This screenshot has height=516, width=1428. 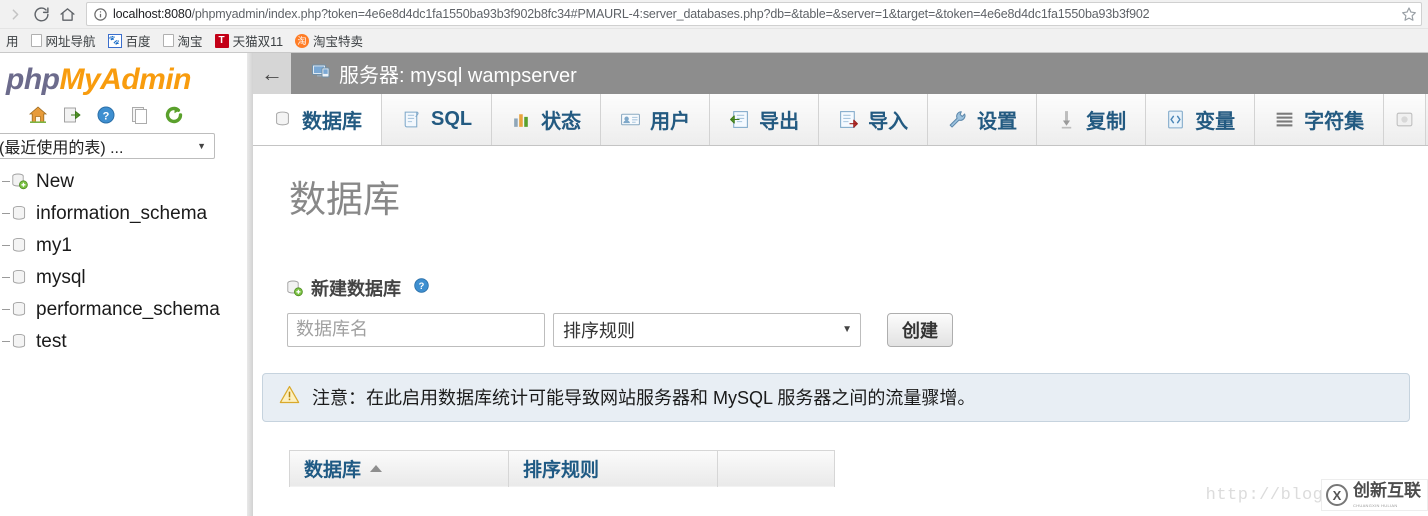 I want to click on phpmyadmin-logo: phpMyAdmin, so click(x=126, y=79).